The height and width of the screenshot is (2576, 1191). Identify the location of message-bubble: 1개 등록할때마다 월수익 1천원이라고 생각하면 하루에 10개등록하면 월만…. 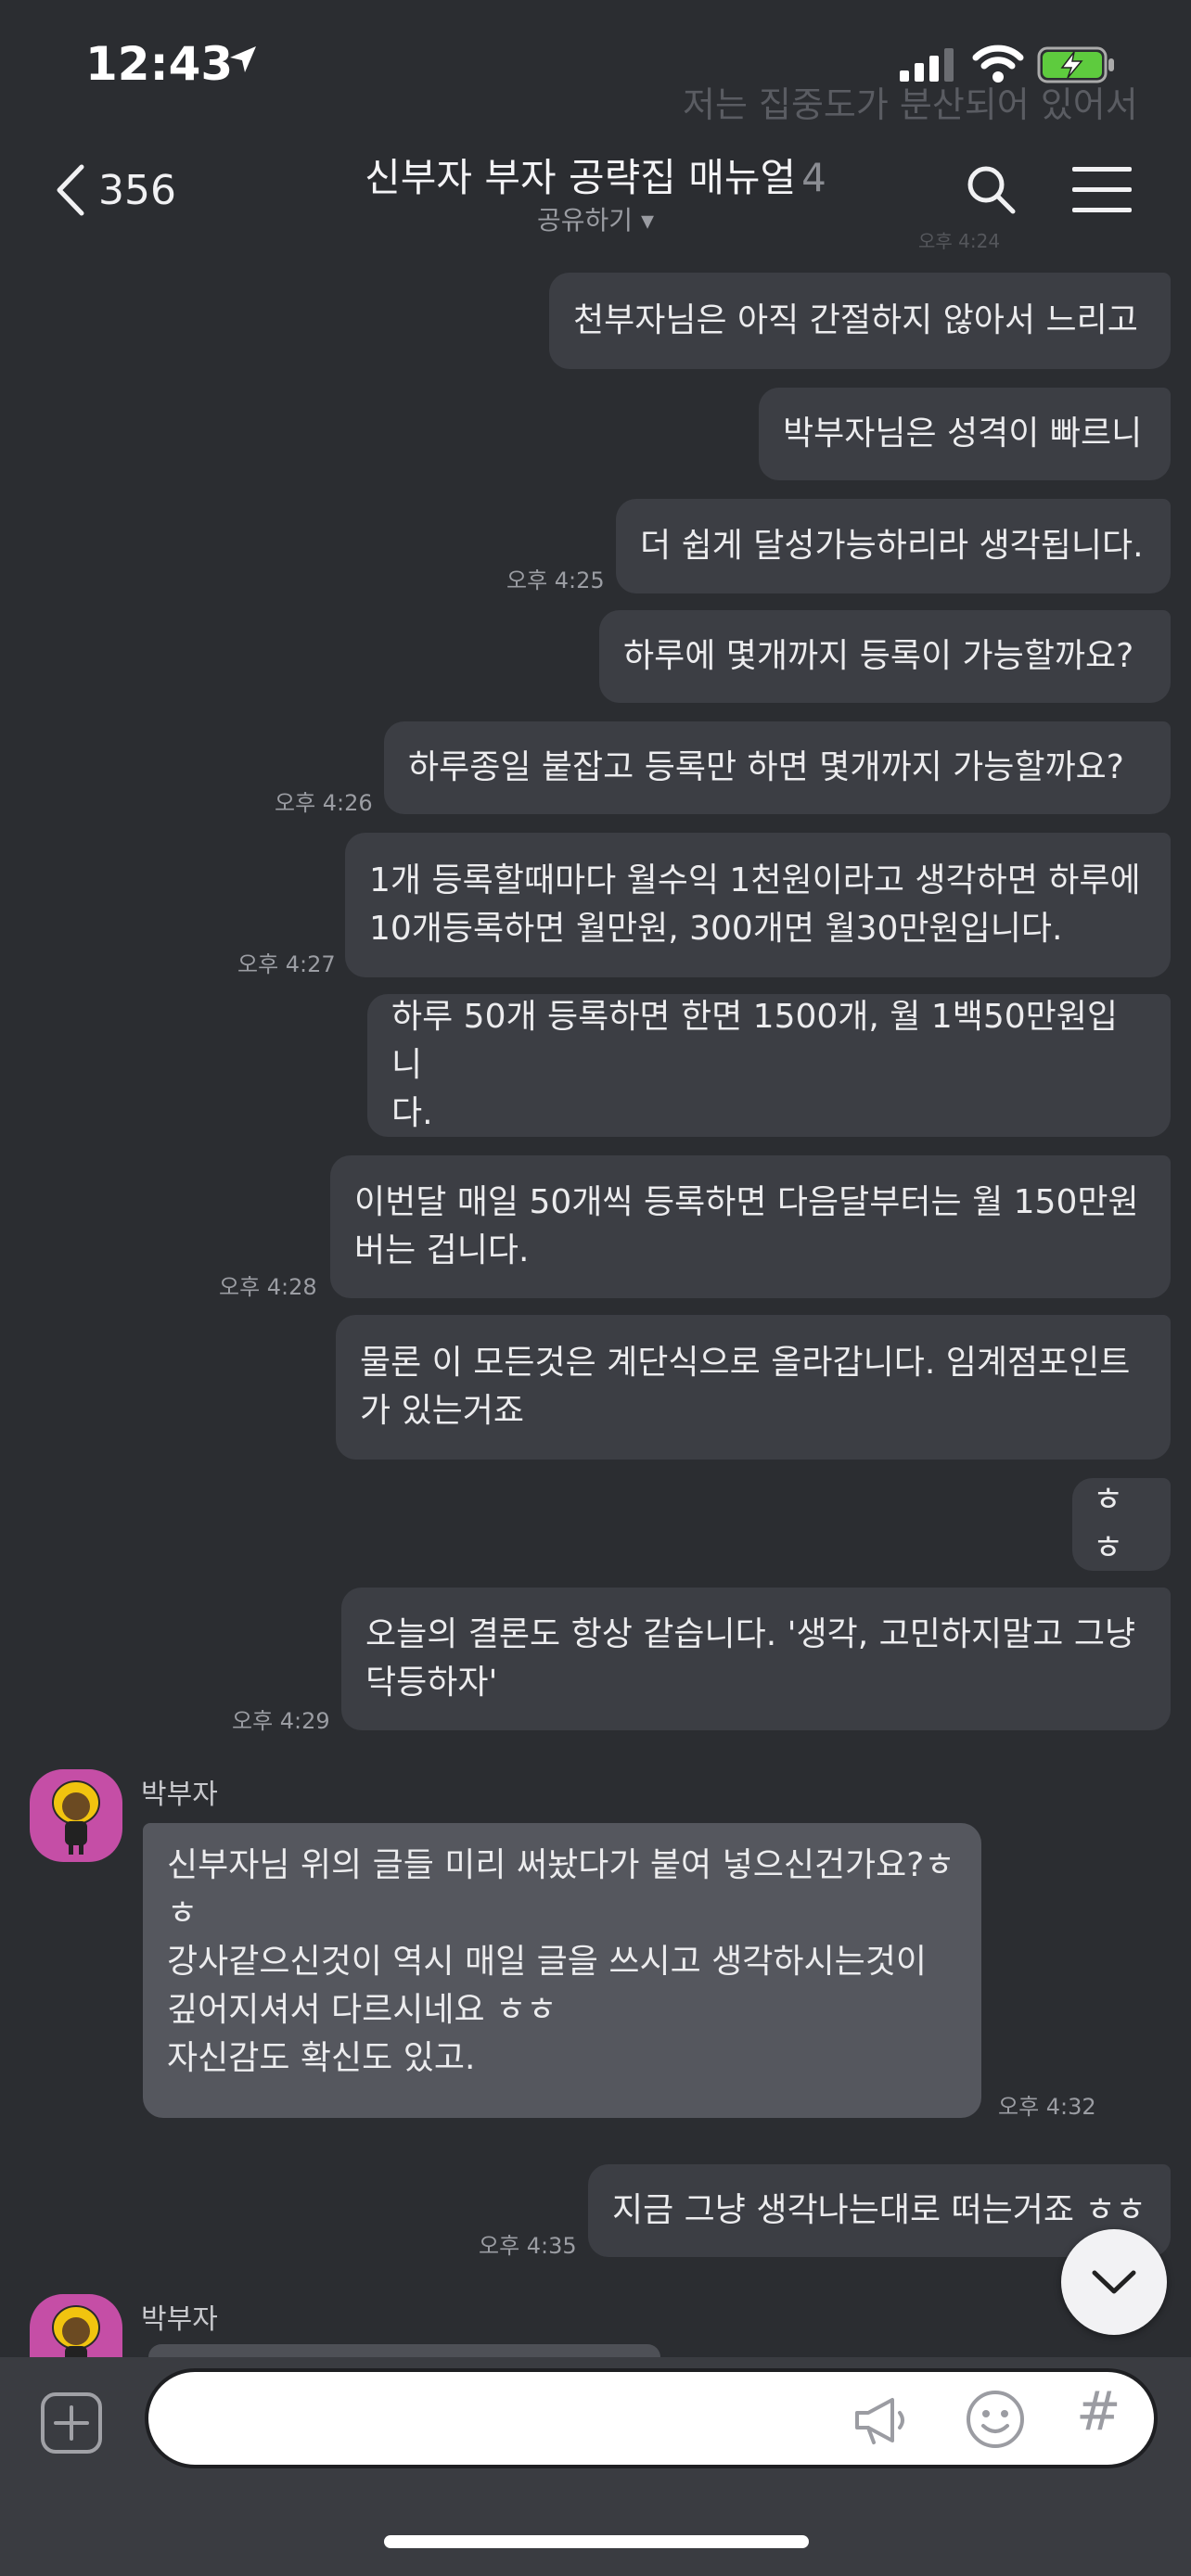
(758, 905).